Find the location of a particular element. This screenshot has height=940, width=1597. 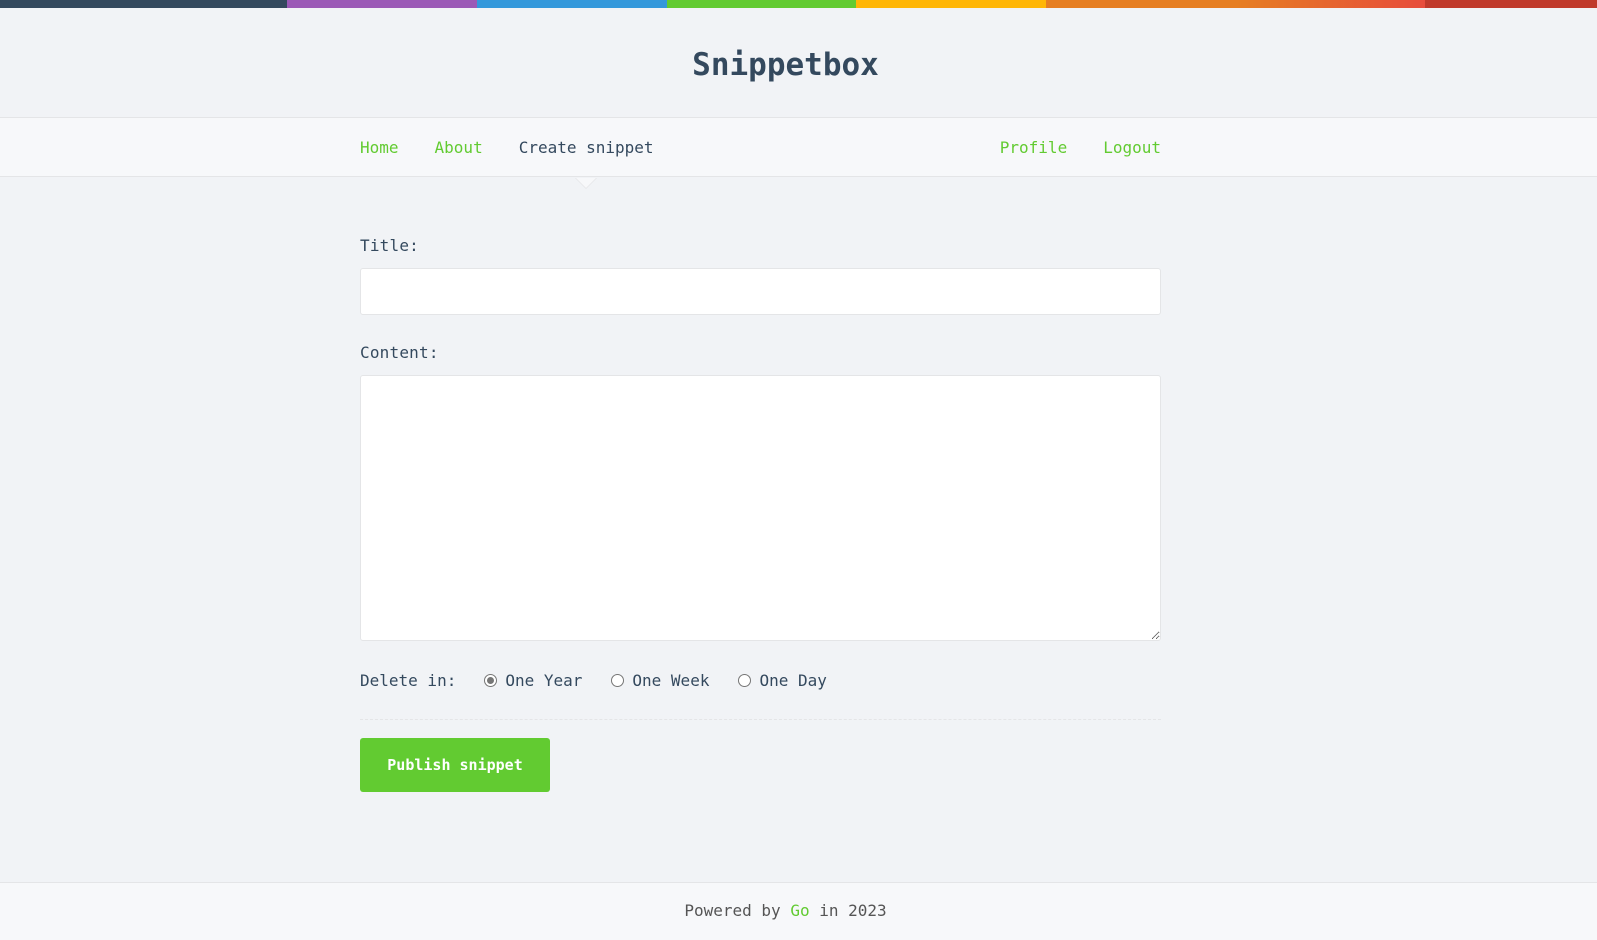

form-divider is located at coordinates (760, 719).